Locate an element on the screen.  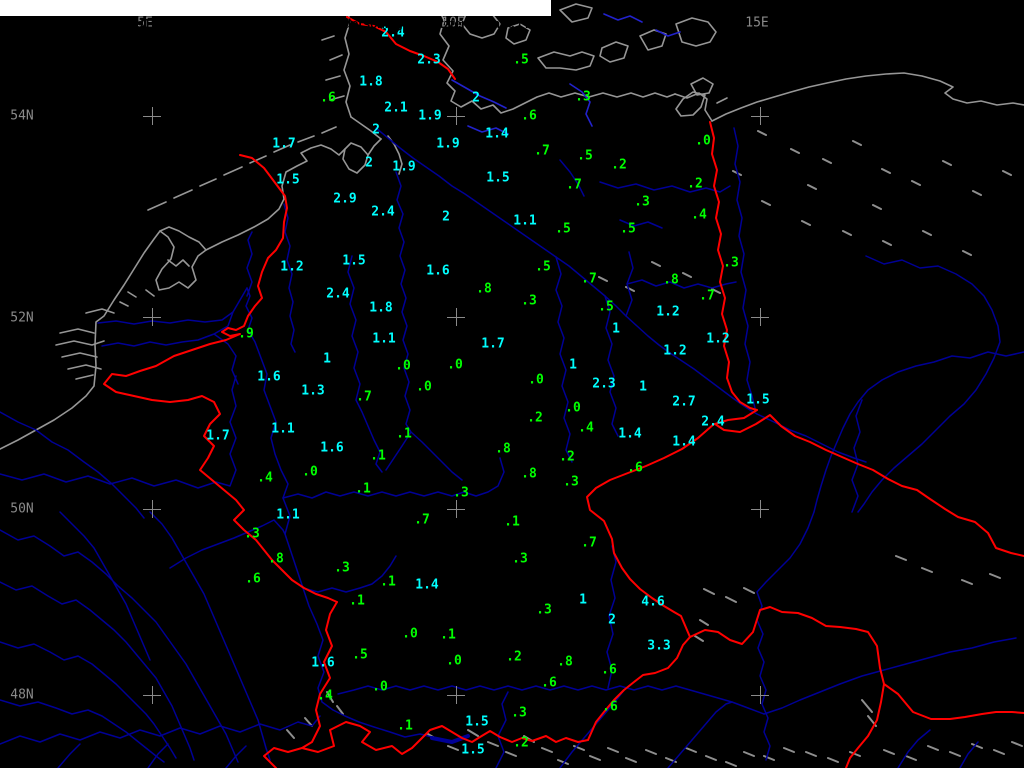
ems-river is located at coordinates (289, 278).